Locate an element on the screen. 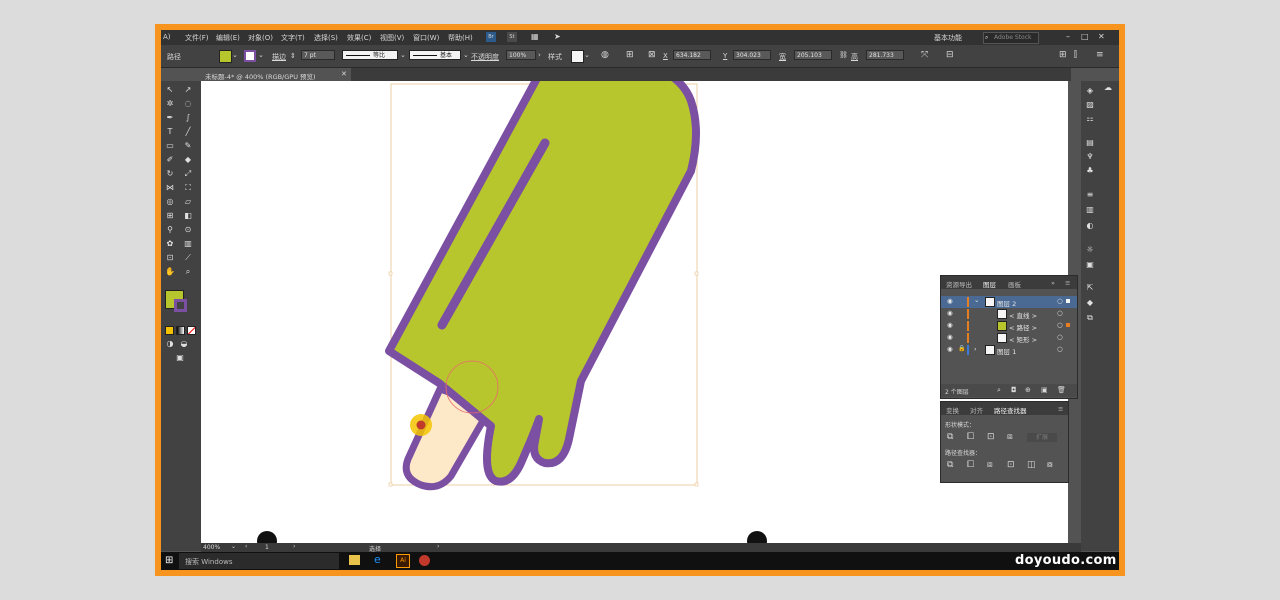 The height and width of the screenshot is (600, 1280). scroll-knob-left is located at coordinates (267, 541).